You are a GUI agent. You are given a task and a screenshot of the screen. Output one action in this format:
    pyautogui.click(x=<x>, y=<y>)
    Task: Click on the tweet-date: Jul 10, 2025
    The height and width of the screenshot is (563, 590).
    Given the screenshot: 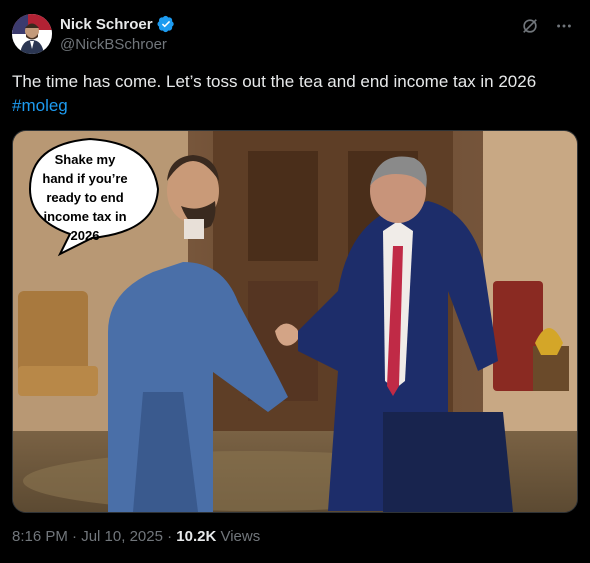 What is the action you would take?
    pyautogui.click(x=122, y=536)
    